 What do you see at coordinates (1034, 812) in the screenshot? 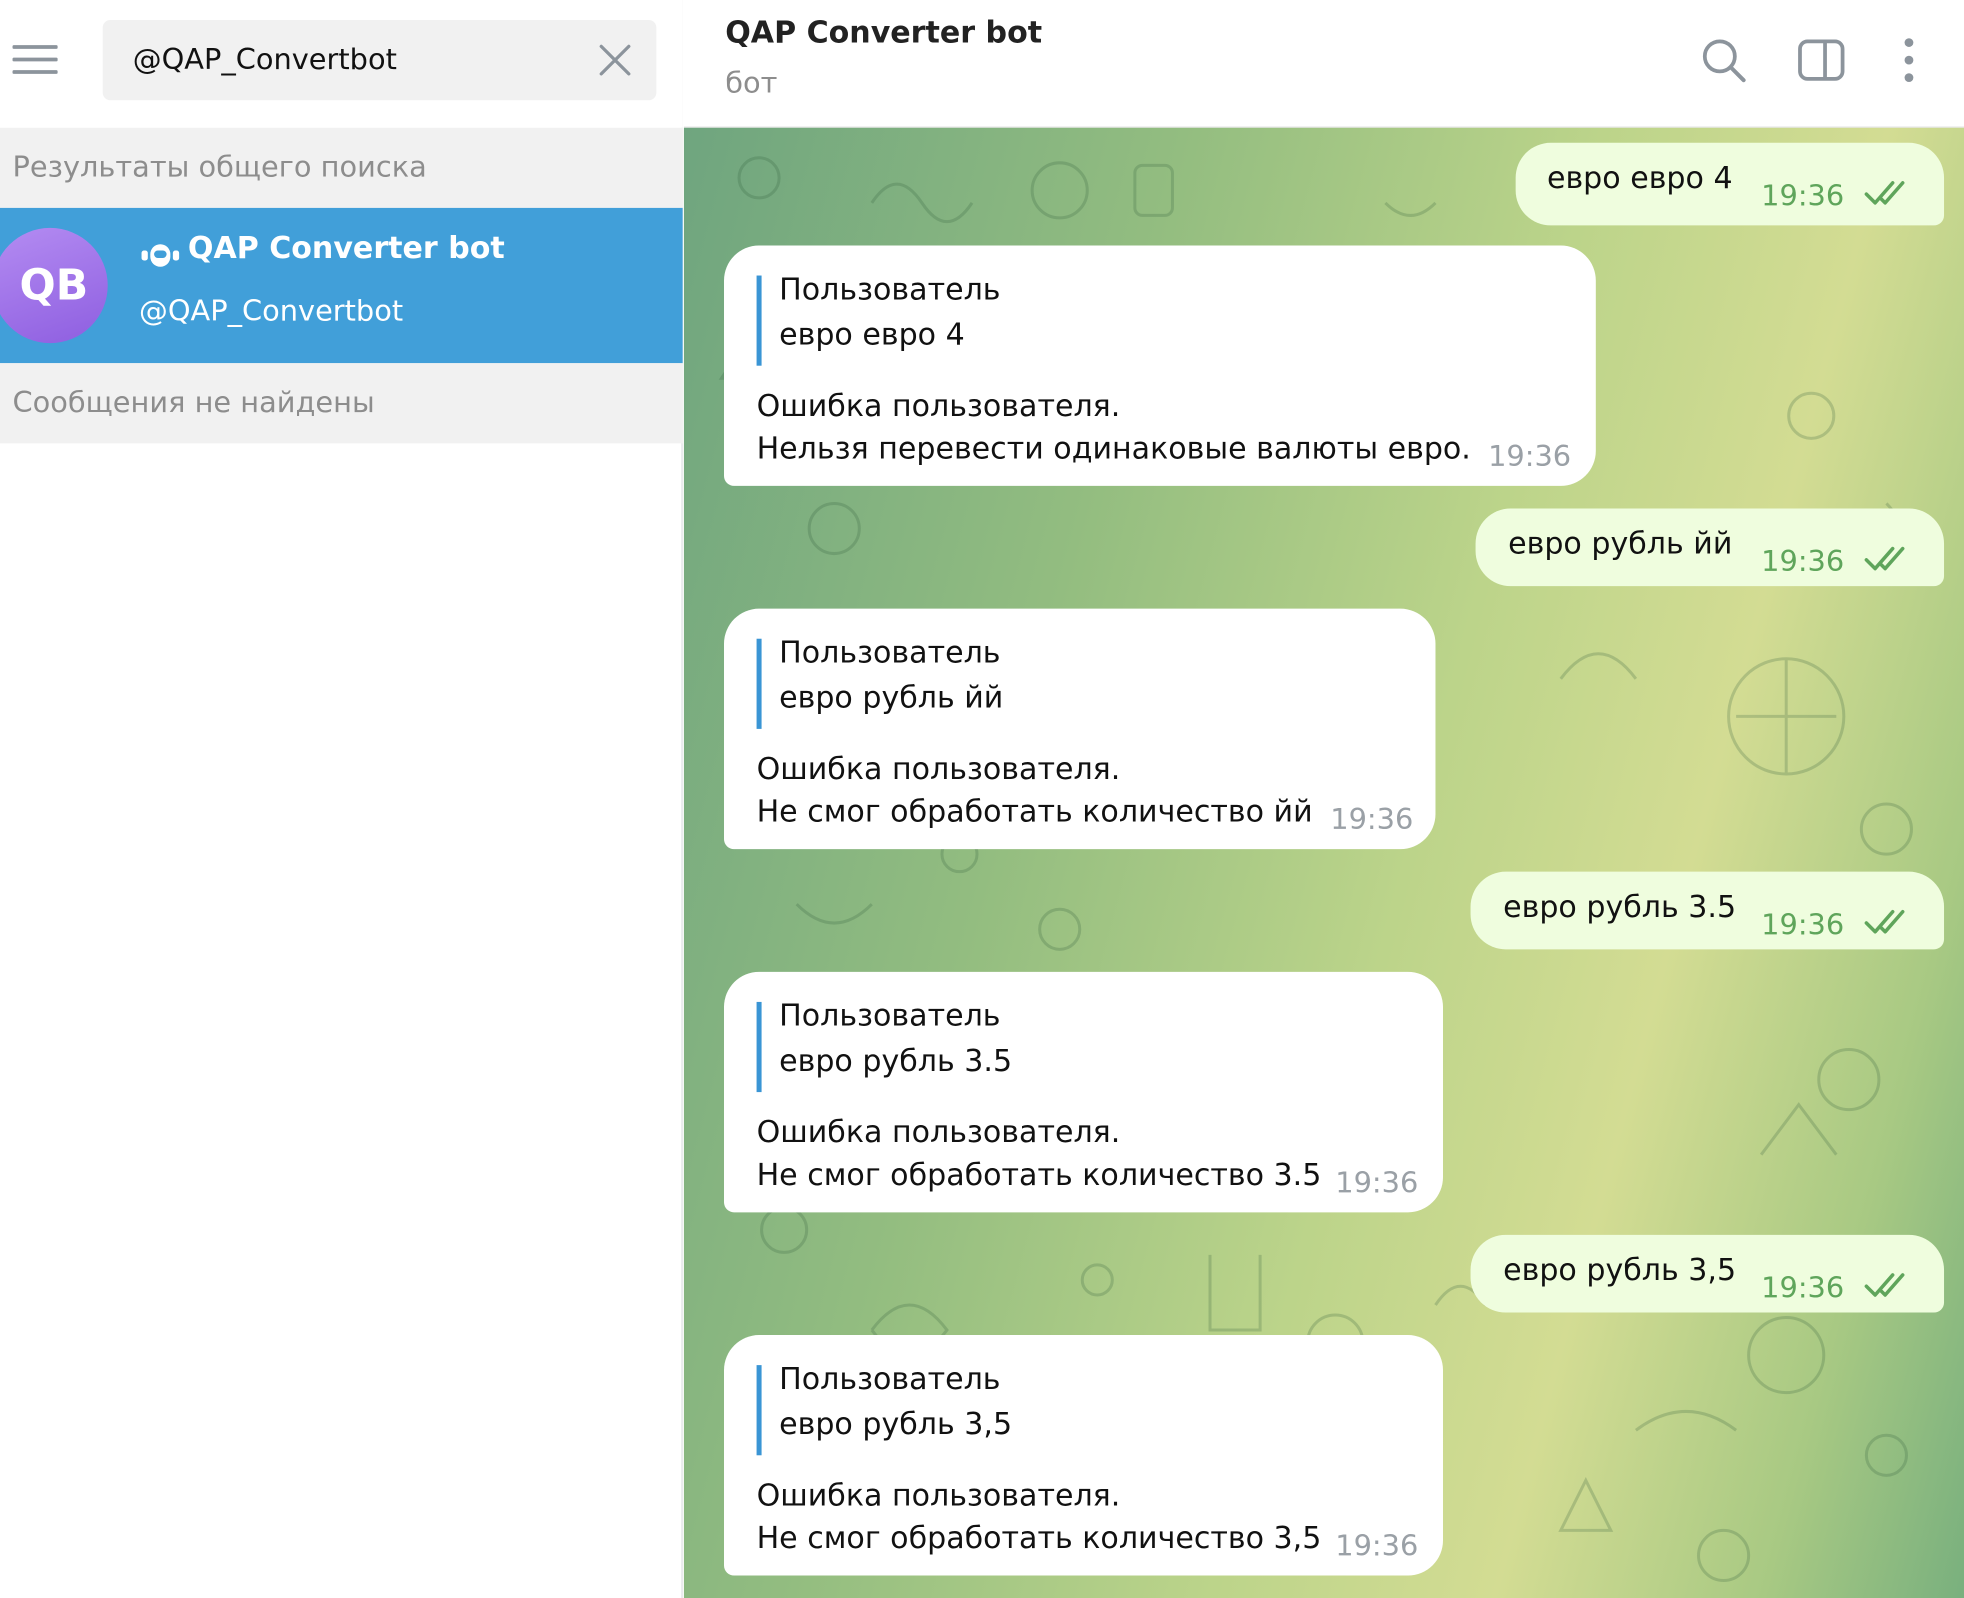
I see `message-text-line: Не смог обработать количество йй` at bounding box center [1034, 812].